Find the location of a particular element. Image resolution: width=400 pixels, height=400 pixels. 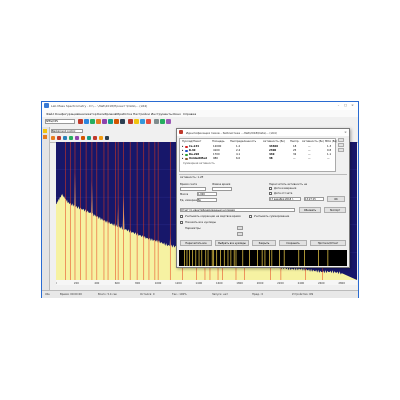

peaks-icon is located at coordinates (116, 121).